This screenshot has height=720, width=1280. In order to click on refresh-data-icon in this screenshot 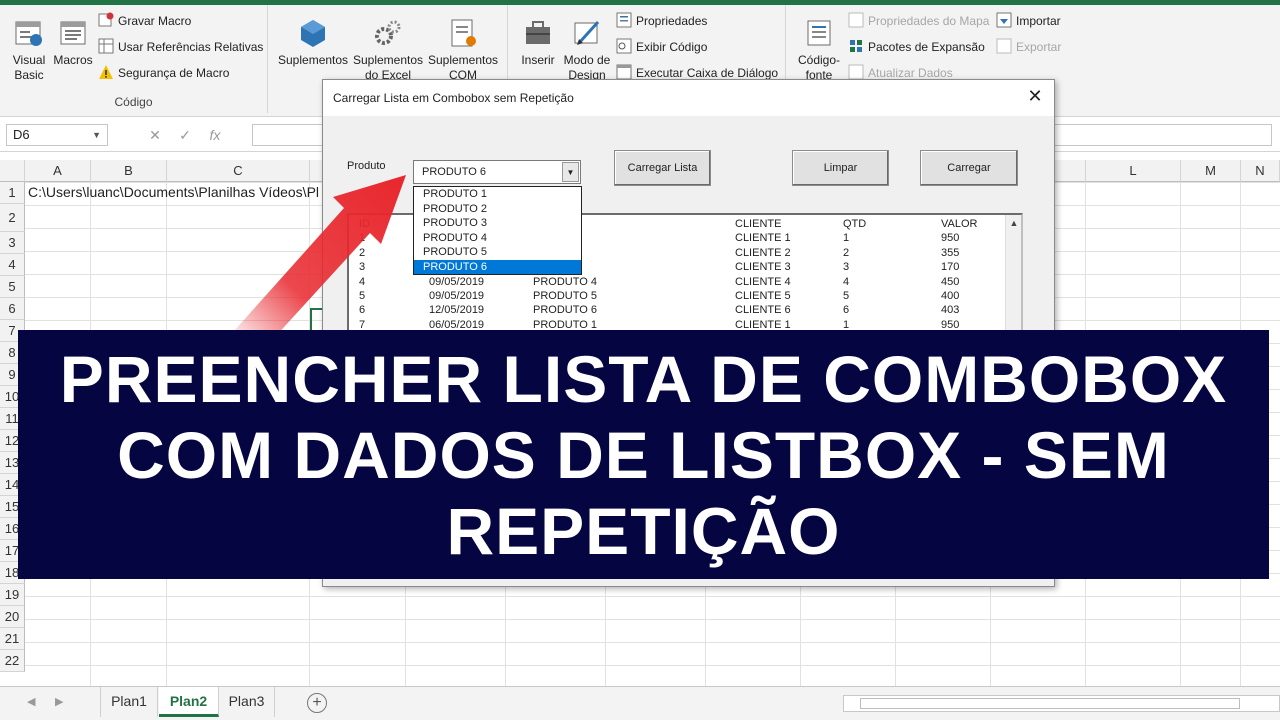, I will do `click(856, 72)`.